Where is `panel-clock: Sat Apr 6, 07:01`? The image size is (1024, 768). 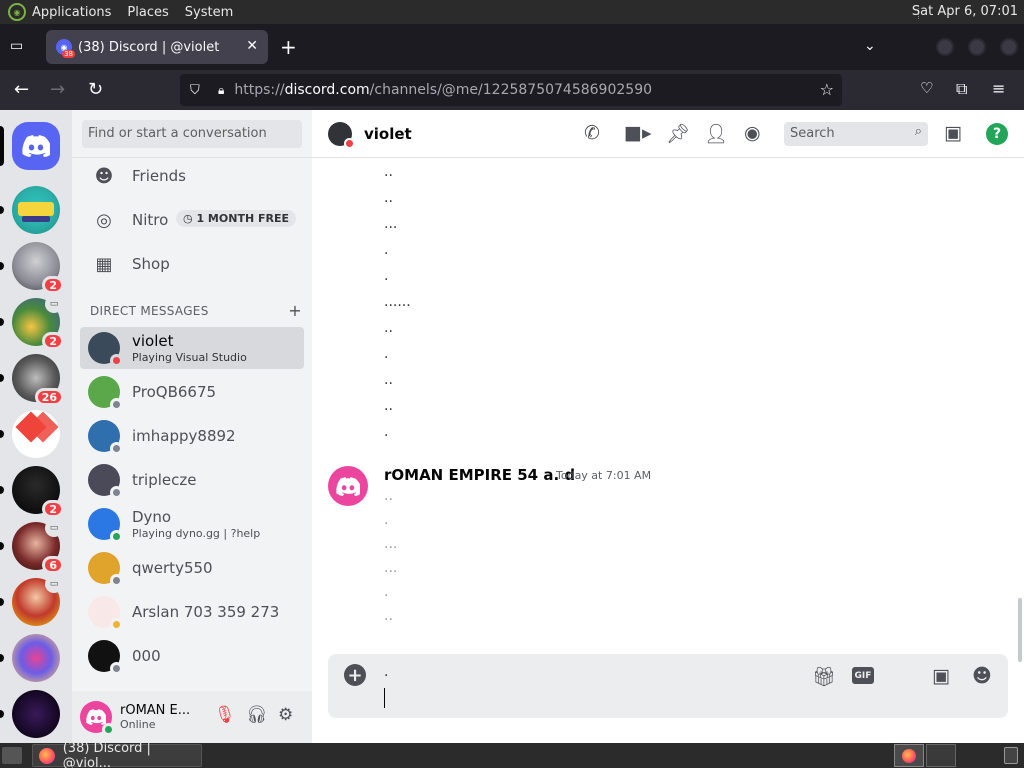 panel-clock: Sat Apr 6, 07:01 is located at coordinates (965, 11).